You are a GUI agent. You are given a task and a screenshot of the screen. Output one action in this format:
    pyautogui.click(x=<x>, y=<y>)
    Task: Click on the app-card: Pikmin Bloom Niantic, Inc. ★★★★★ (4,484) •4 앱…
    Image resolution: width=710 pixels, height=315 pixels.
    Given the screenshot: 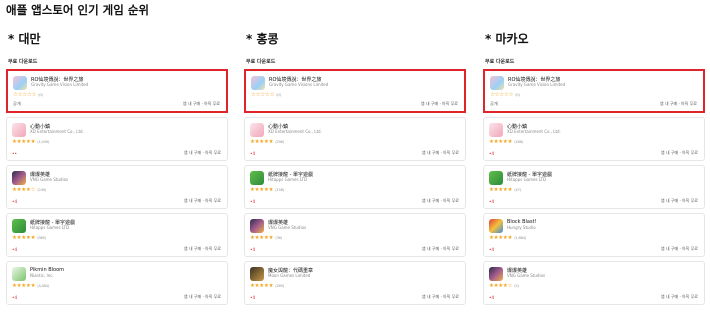 What is the action you would take?
    pyautogui.click(x=117, y=283)
    